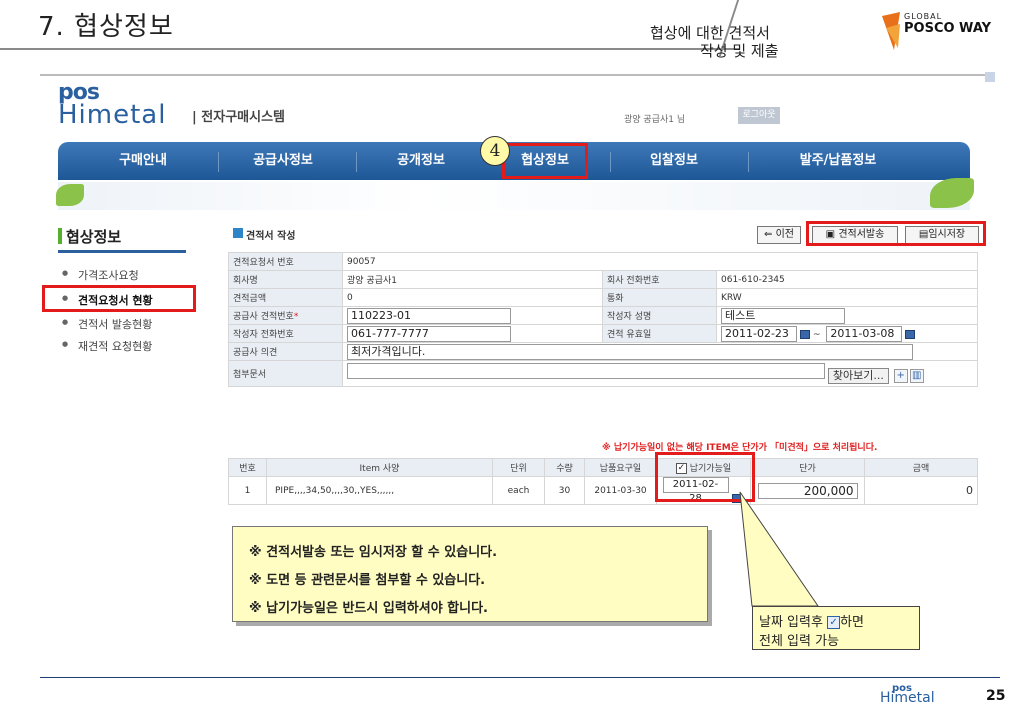 This screenshot has width=1023, height=708. What do you see at coordinates (659, 333) in the screenshot?
I see `validity-label: 견적 유효일` at bounding box center [659, 333].